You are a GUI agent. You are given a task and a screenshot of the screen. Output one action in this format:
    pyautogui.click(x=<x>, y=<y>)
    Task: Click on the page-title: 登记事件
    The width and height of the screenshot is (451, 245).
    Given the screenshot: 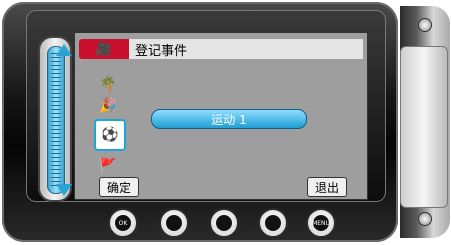 What is the action you would take?
    pyautogui.click(x=246, y=49)
    